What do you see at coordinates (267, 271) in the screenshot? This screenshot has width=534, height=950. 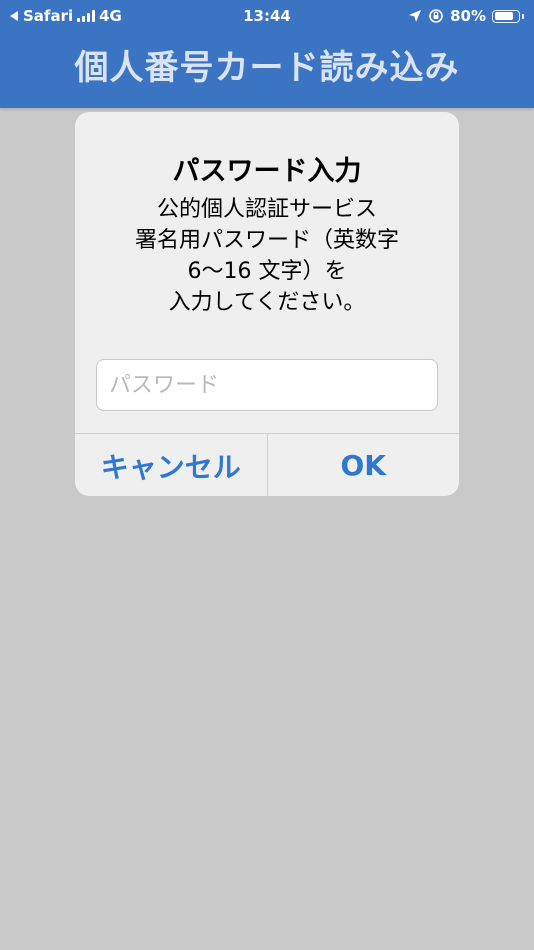 I see `alert-message-line: 6〜16 文字）を` at bounding box center [267, 271].